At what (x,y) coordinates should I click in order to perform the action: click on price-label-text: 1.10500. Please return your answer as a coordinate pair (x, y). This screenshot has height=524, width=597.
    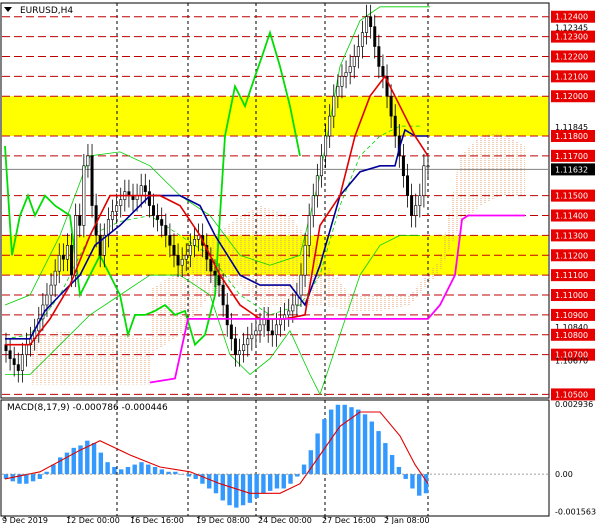
    Looking at the image, I should click on (571, 394).